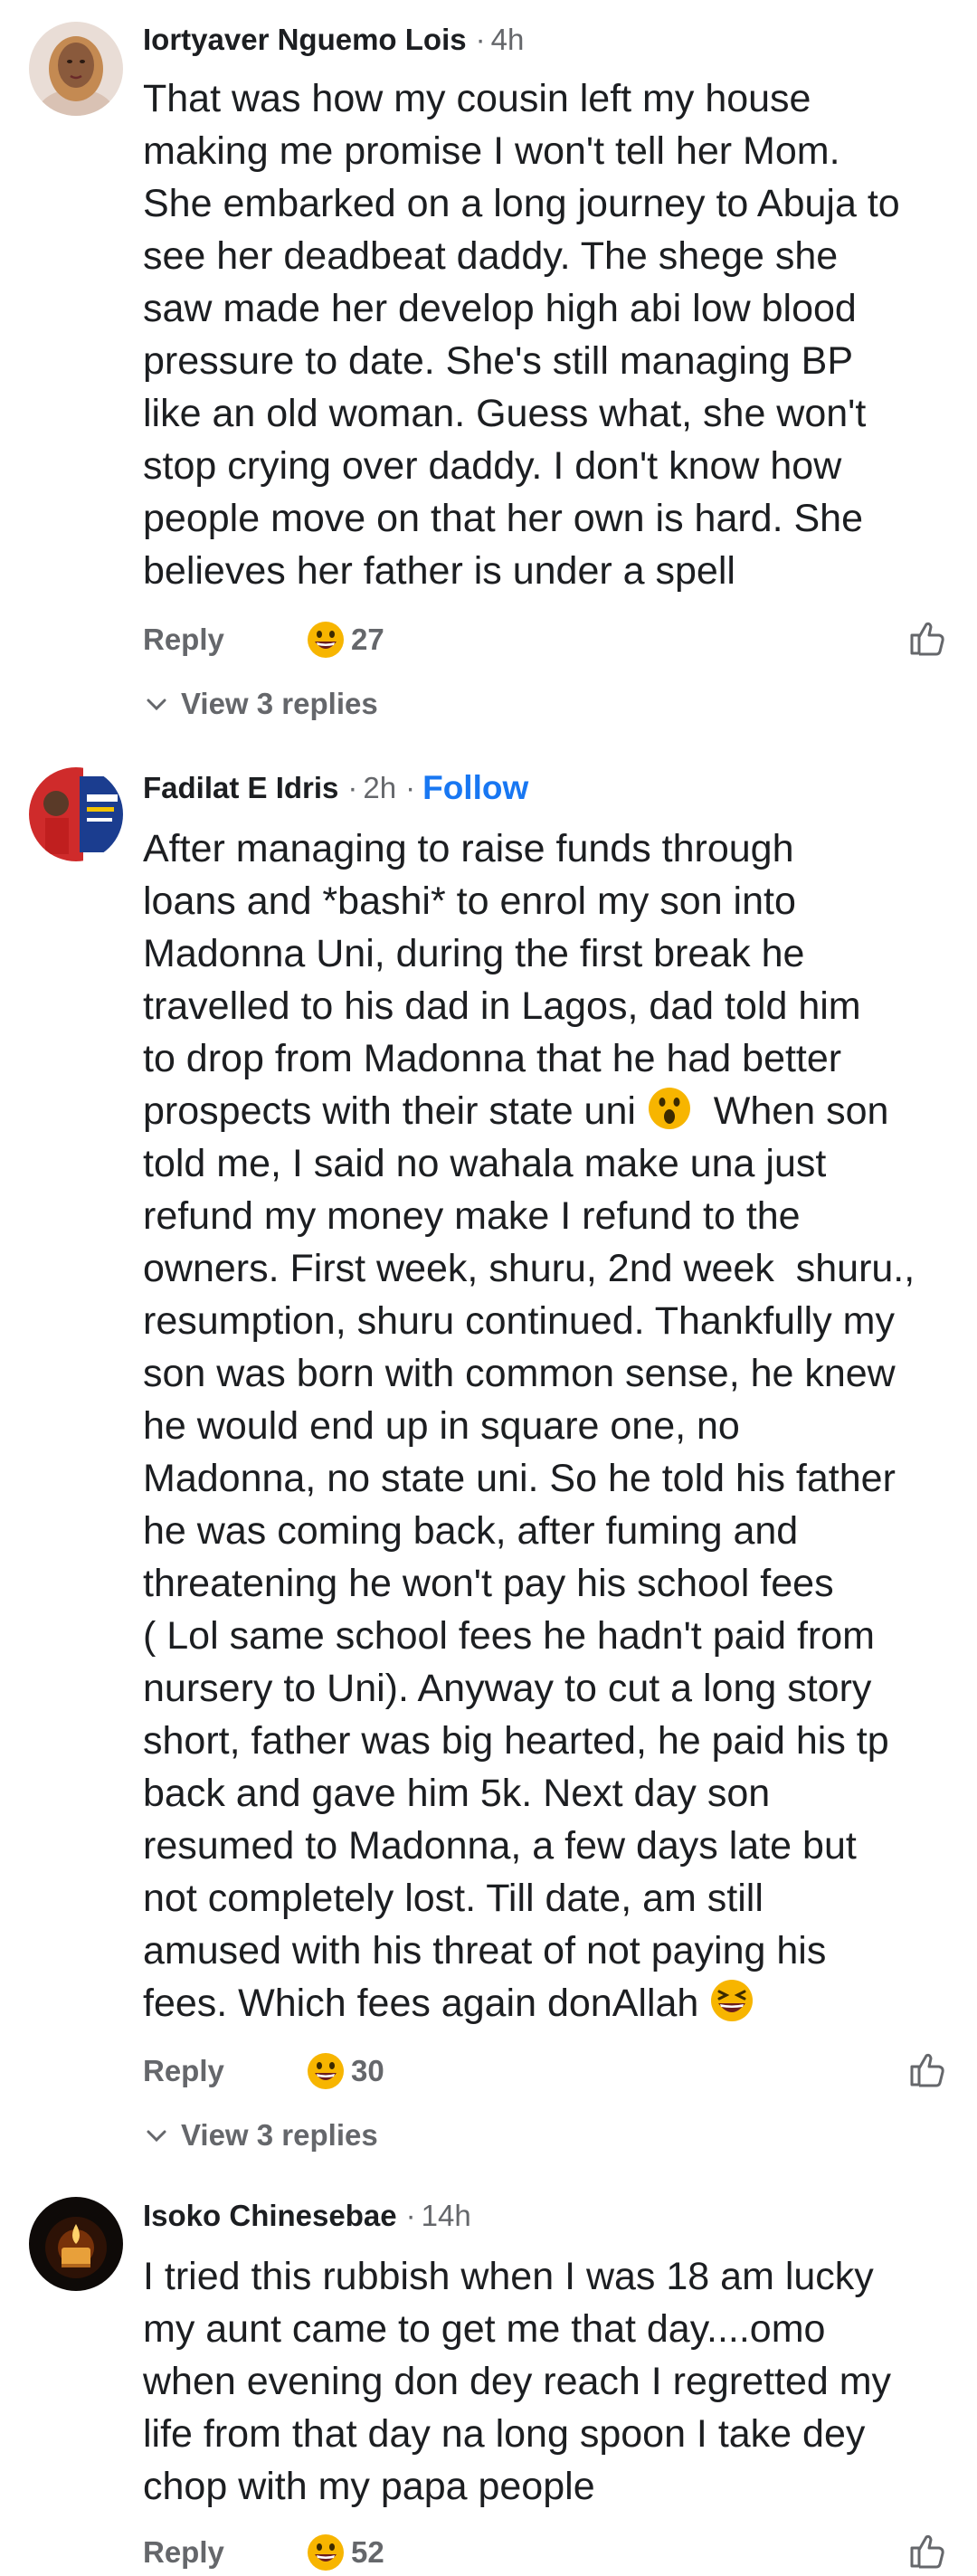 This screenshot has width=977, height=2576. Describe the element at coordinates (305, 40) in the screenshot. I see `author-name: Iortyaver Nguemo Lois` at that location.